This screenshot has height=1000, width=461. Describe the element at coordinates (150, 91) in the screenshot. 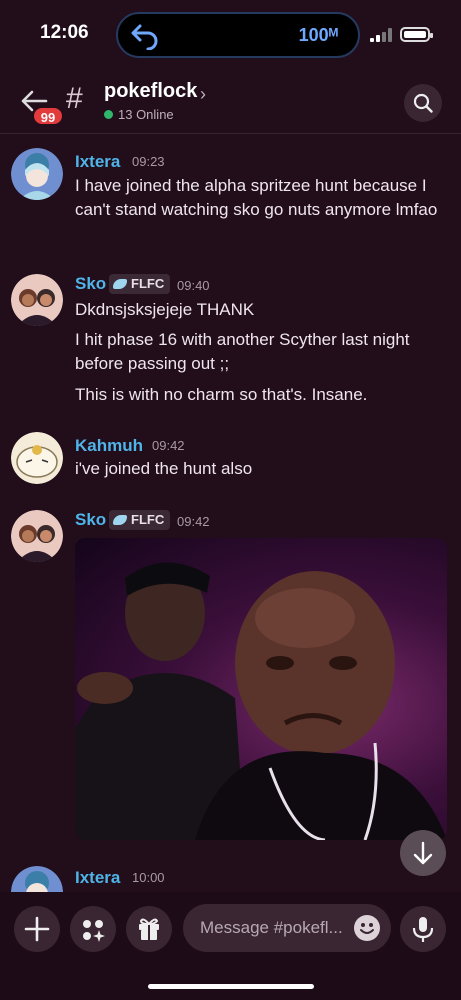

I see `channel-title: pokeflock` at that location.